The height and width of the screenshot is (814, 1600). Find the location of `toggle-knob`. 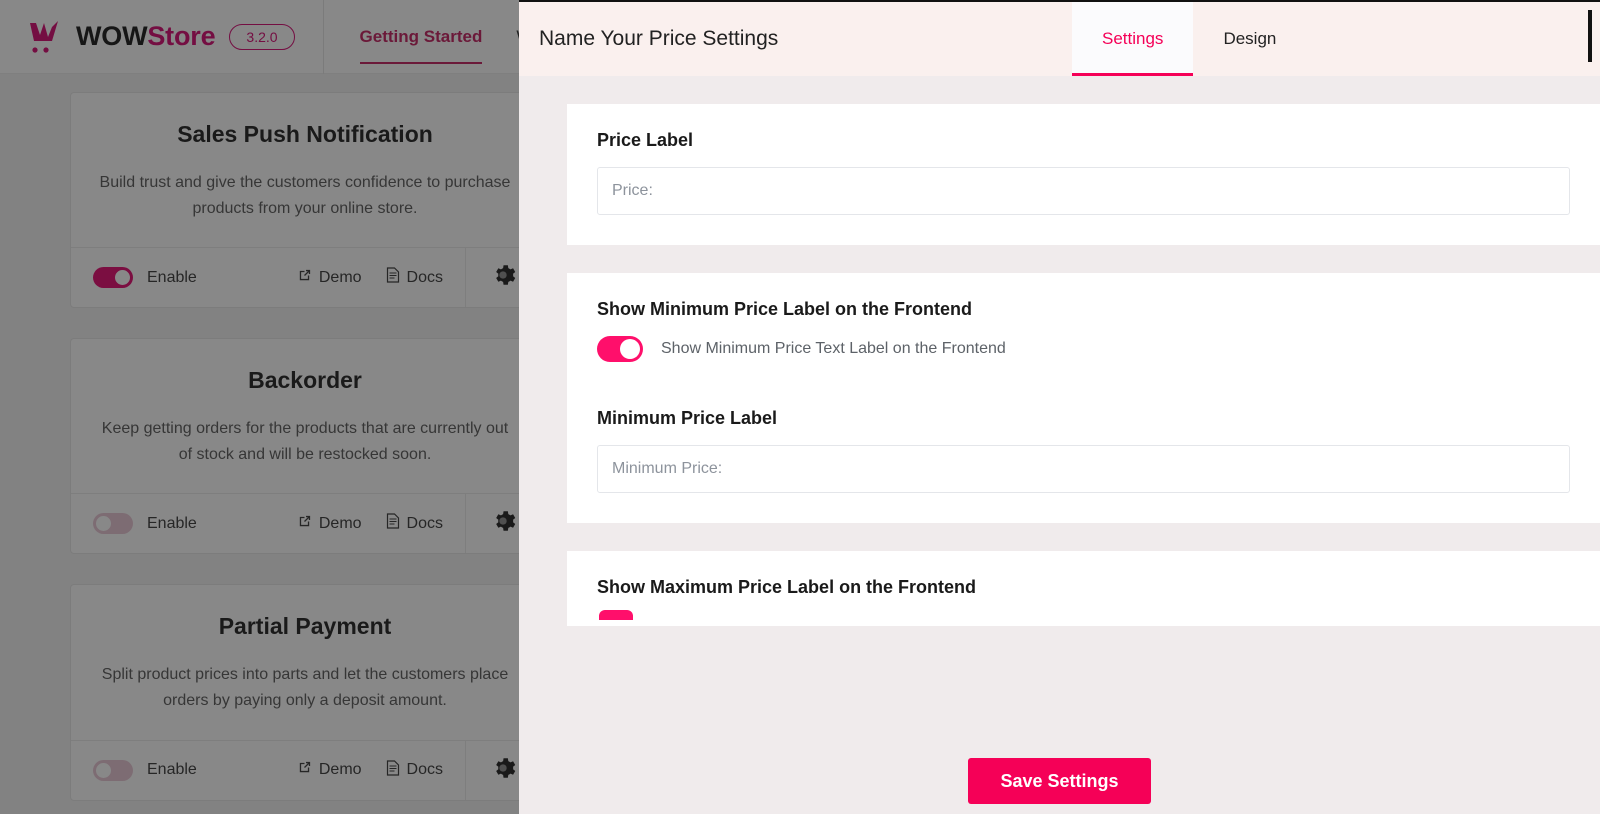

toggle-knob is located at coordinates (630, 349).